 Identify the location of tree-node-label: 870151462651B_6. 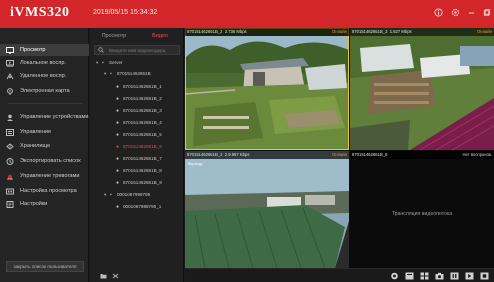
(142, 146).